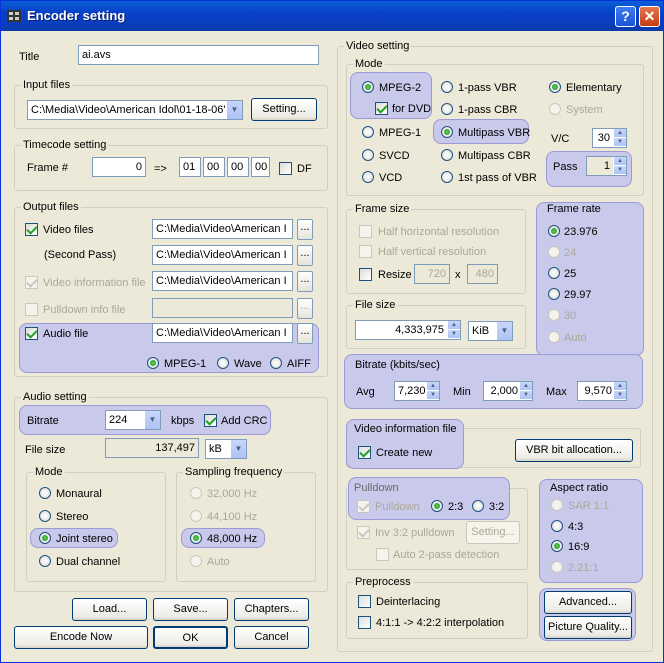  Describe the element at coordinates (368, 177) in the screenshot. I see `vcd-radio` at that location.